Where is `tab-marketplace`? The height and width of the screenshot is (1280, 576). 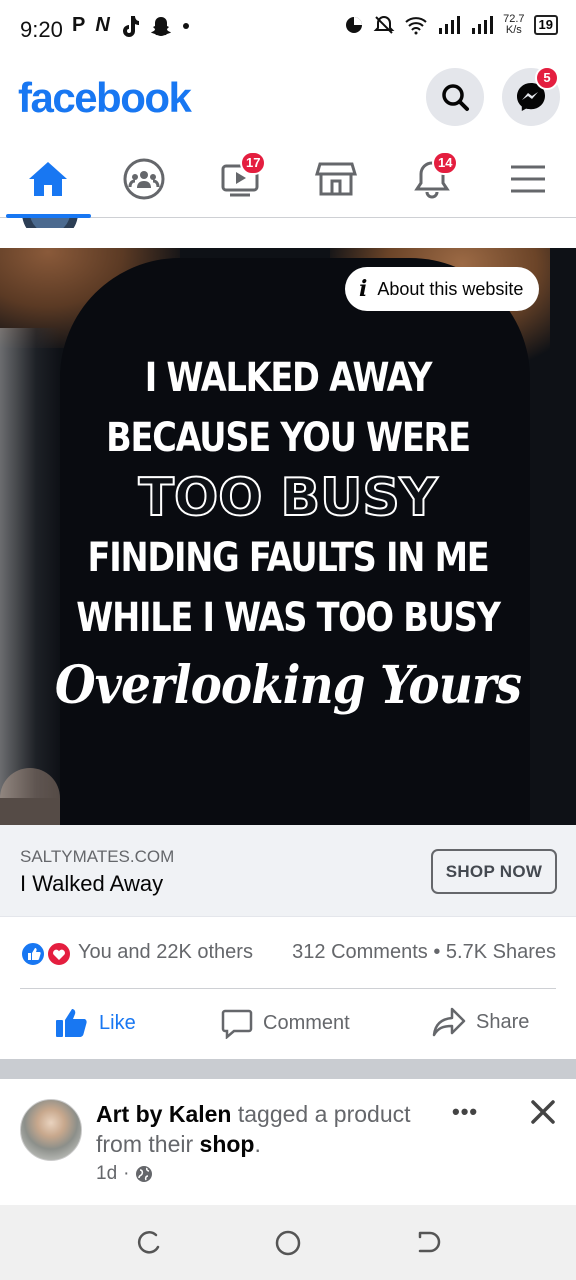 tab-marketplace is located at coordinates (336, 179).